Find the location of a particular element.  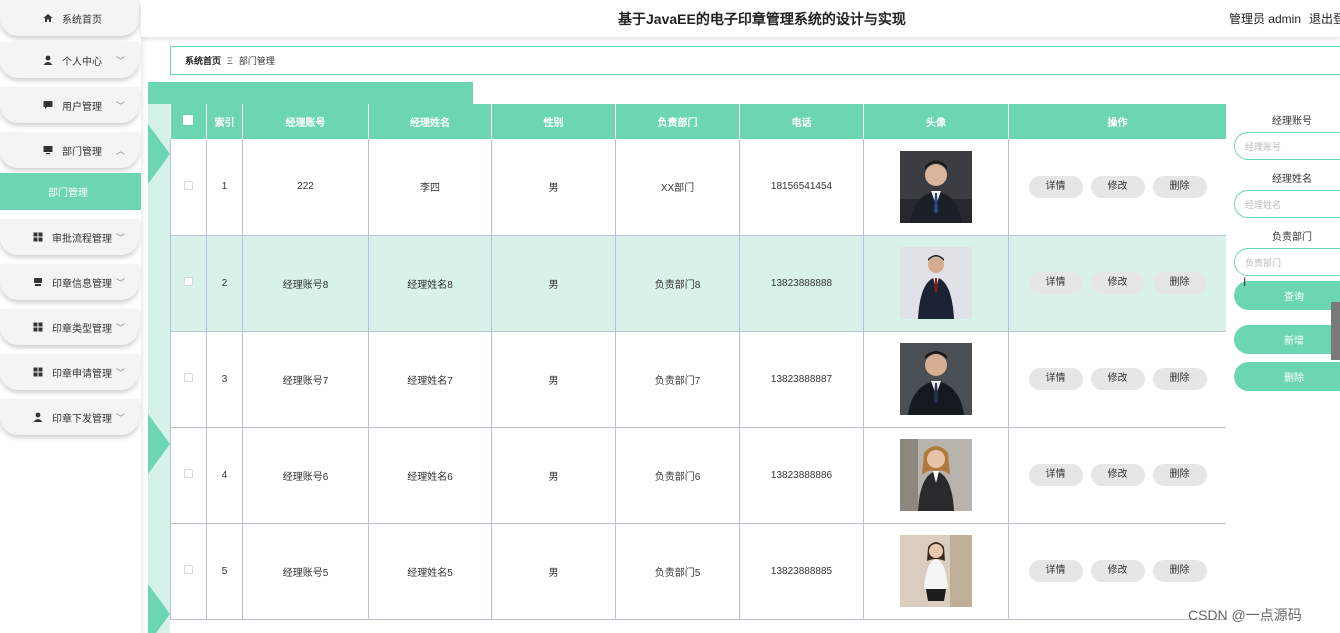

cell-phone: 18156541454 is located at coordinates (801, 187).